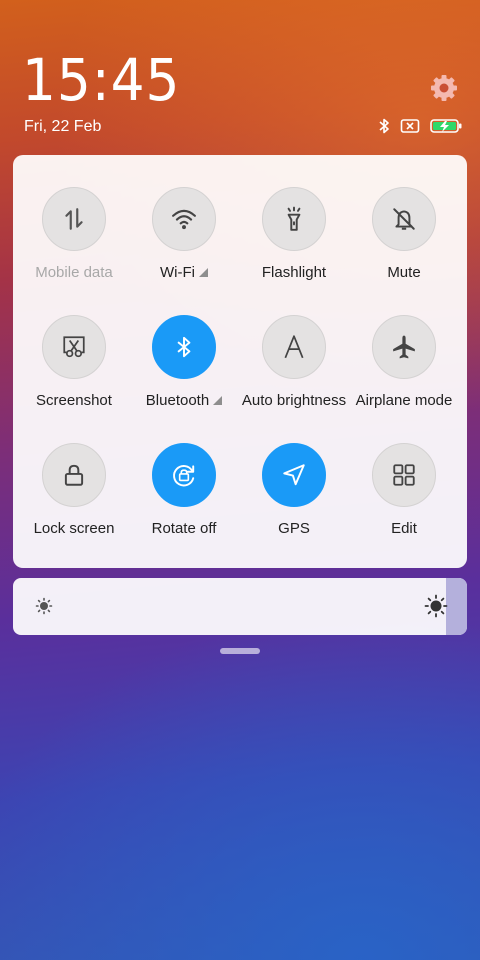  I want to click on auto-brightness-icon, so click(294, 347).